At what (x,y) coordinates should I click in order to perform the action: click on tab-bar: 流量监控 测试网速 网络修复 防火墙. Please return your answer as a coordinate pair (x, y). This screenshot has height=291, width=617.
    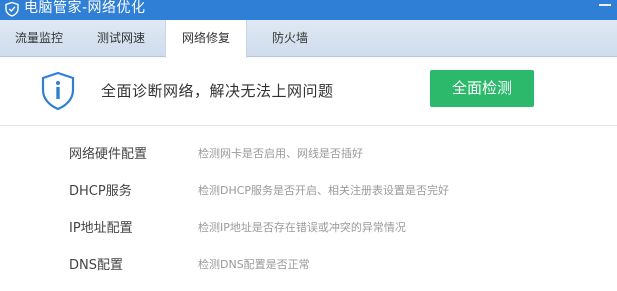
    Looking at the image, I should click on (308, 39).